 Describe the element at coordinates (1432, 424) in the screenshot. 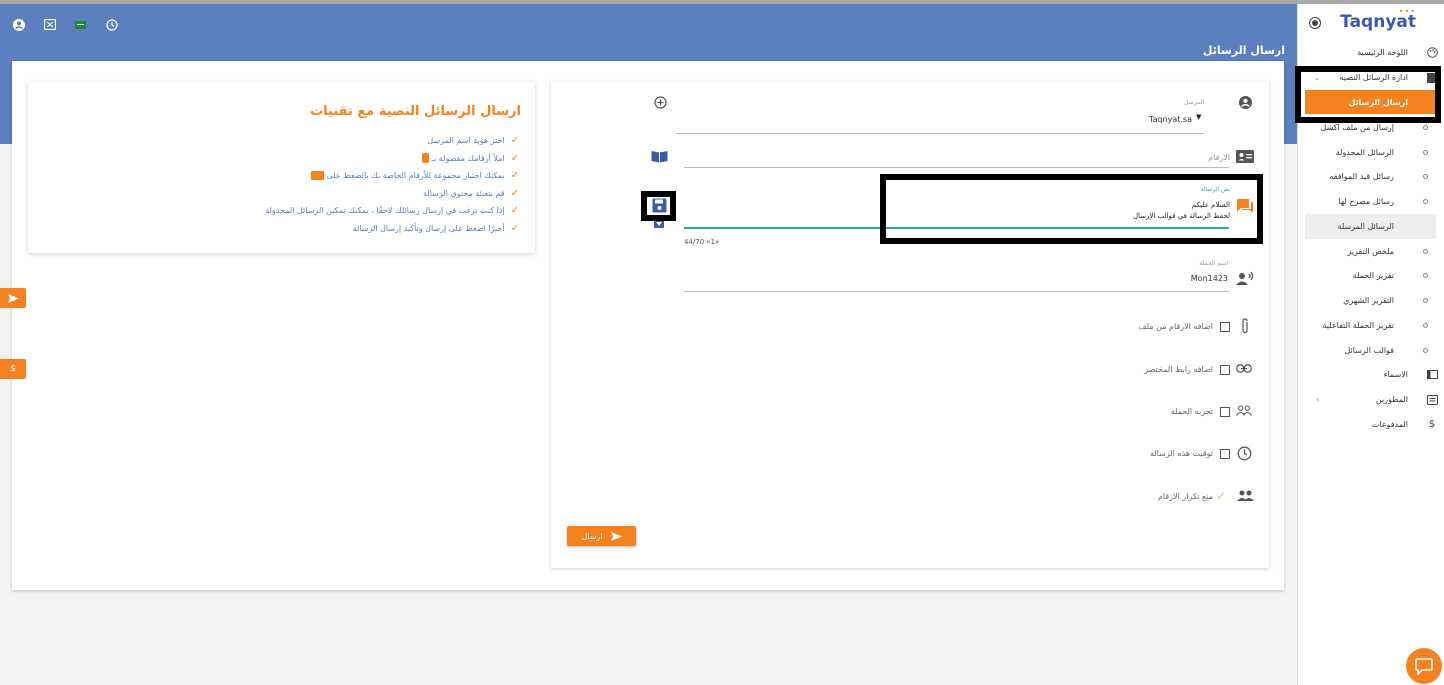

I see `dollar-icon: $` at that location.